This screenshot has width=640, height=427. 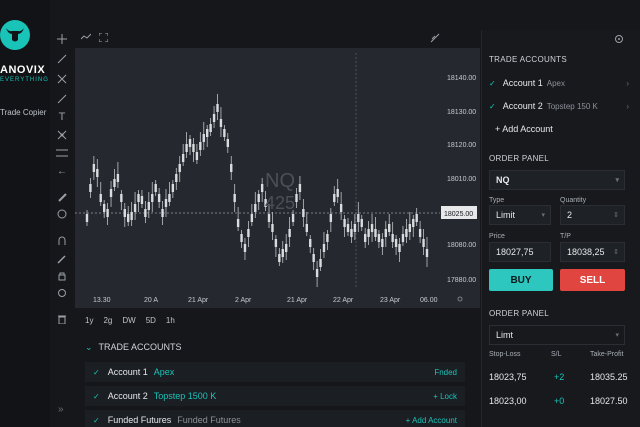 I want to click on panel-account-item: ✓ Account 2 Topstep 150 K ›, so click(x=559, y=106).